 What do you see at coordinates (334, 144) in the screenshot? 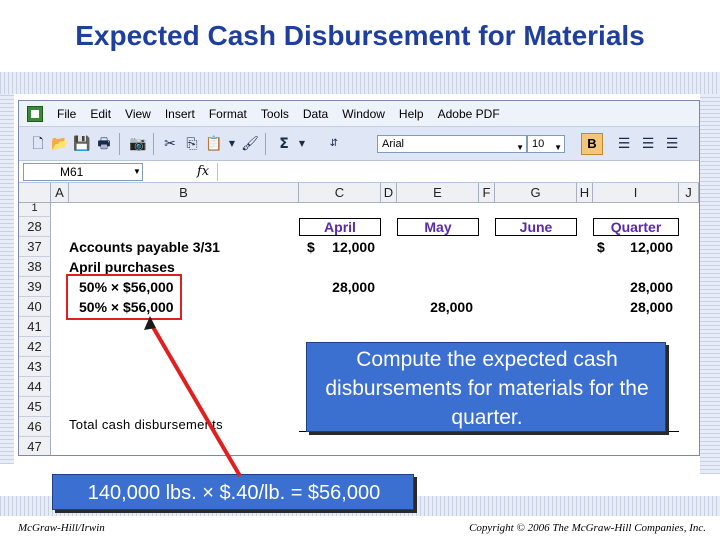
I see `toolbar-overflow-icon: ⇵` at bounding box center [334, 144].